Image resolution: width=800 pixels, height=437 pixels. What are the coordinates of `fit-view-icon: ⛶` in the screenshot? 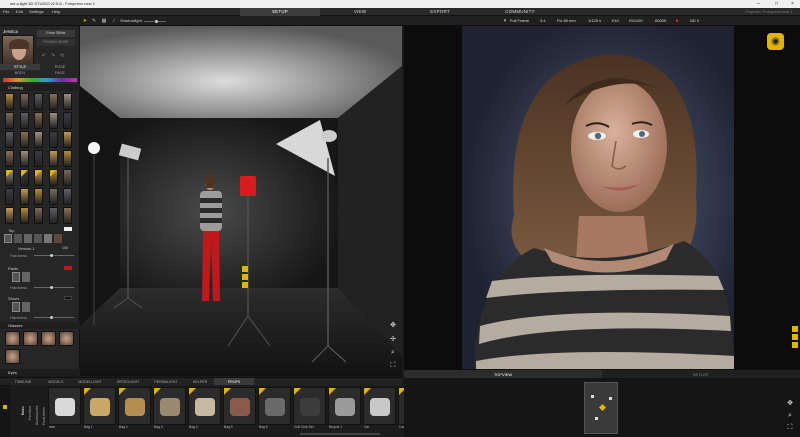 It's located at (393, 366).